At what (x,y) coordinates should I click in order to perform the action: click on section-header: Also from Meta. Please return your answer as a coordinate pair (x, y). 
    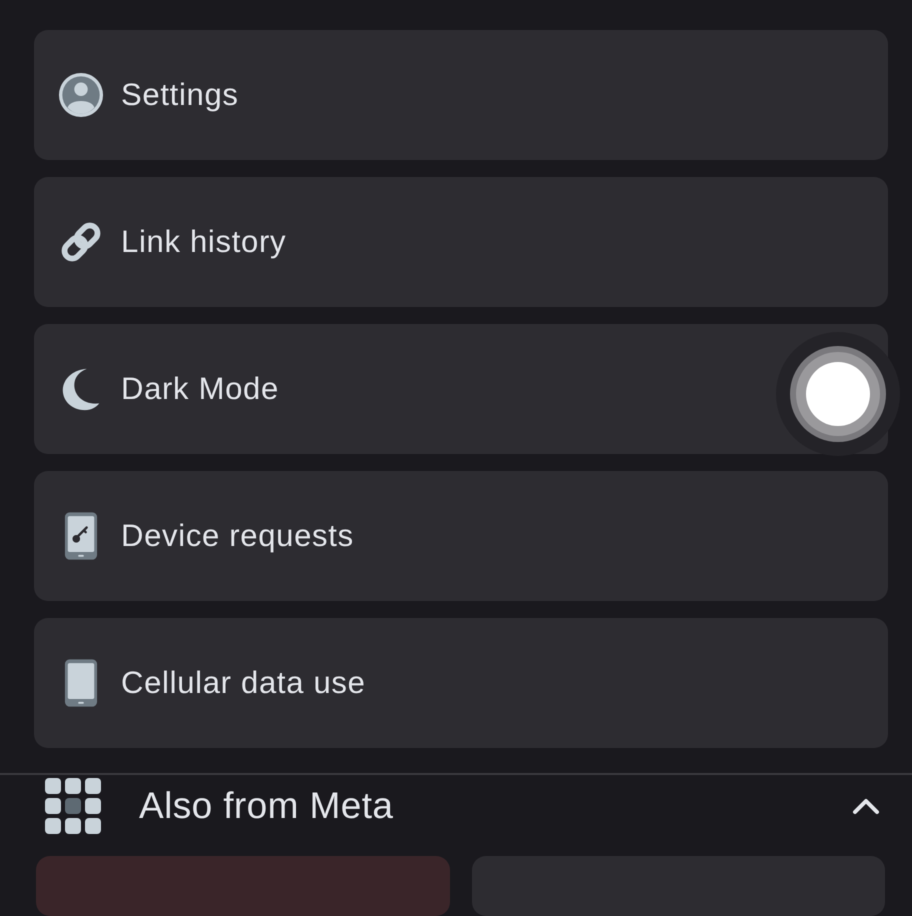
    Looking at the image, I should click on (456, 805).